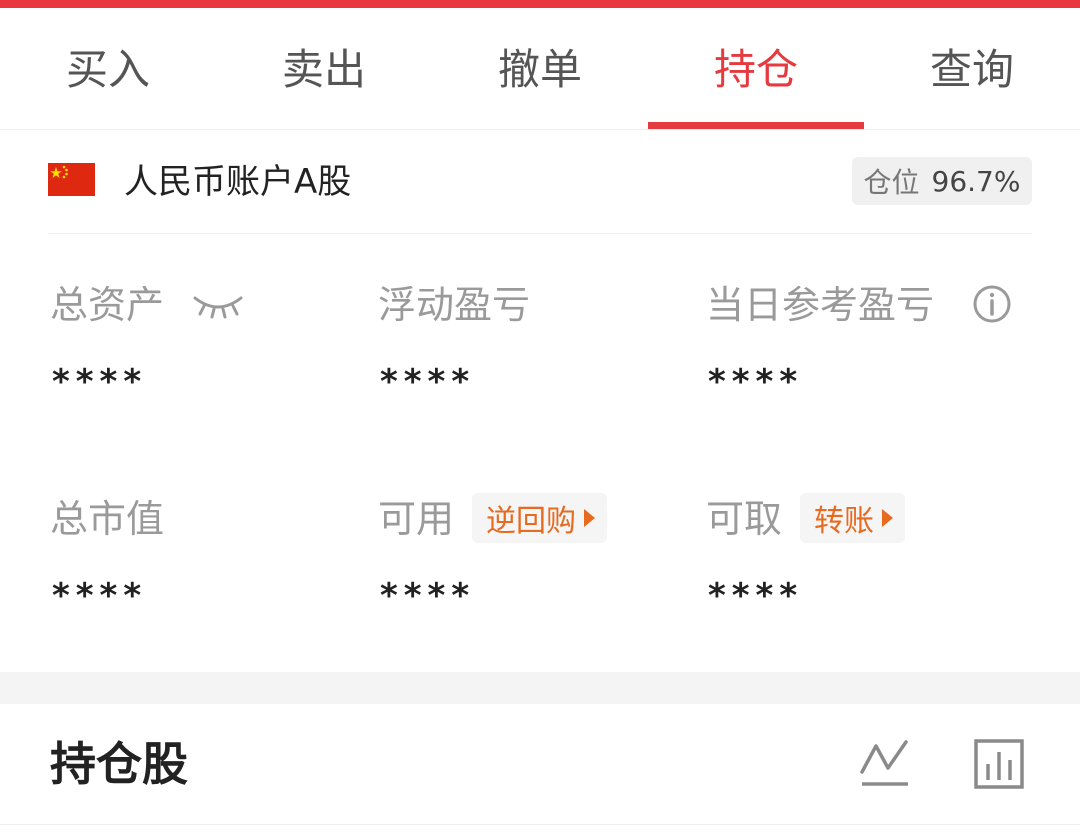  Describe the element at coordinates (71, 179) in the screenshot. I see `china-flag-icon` at that location.